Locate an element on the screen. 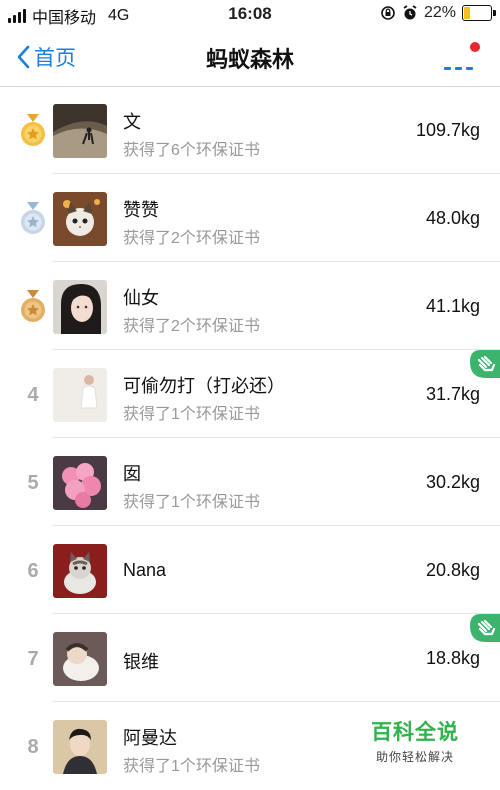  silver-medal-icon is located at coordinates (33, 219).